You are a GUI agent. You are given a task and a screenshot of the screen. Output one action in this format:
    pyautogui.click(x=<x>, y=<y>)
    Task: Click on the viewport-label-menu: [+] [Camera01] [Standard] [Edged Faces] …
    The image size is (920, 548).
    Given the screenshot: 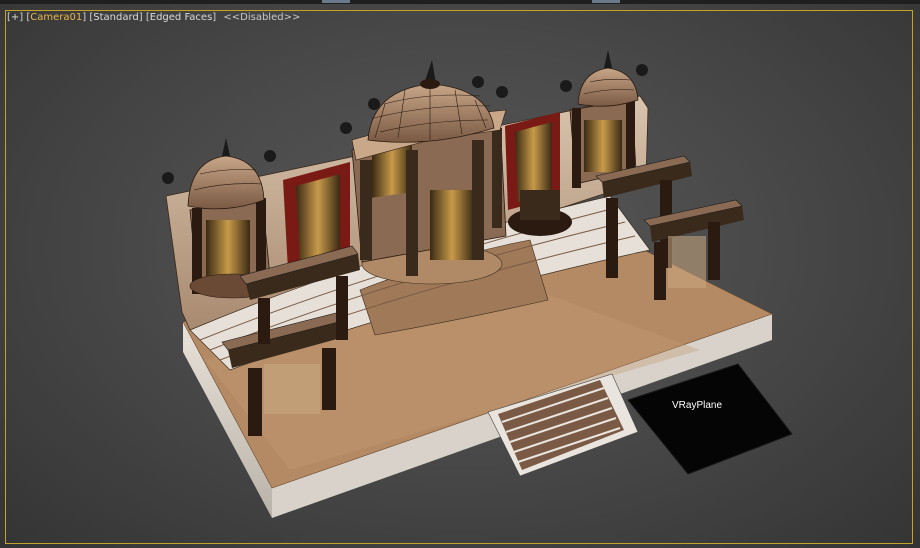 What is the action you would take?
    pyautogui.click(x=154, y=17)
    